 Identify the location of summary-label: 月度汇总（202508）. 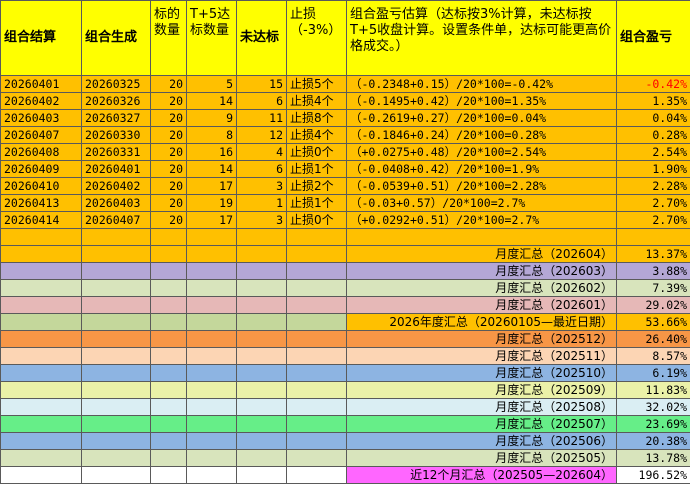
(481, 407).